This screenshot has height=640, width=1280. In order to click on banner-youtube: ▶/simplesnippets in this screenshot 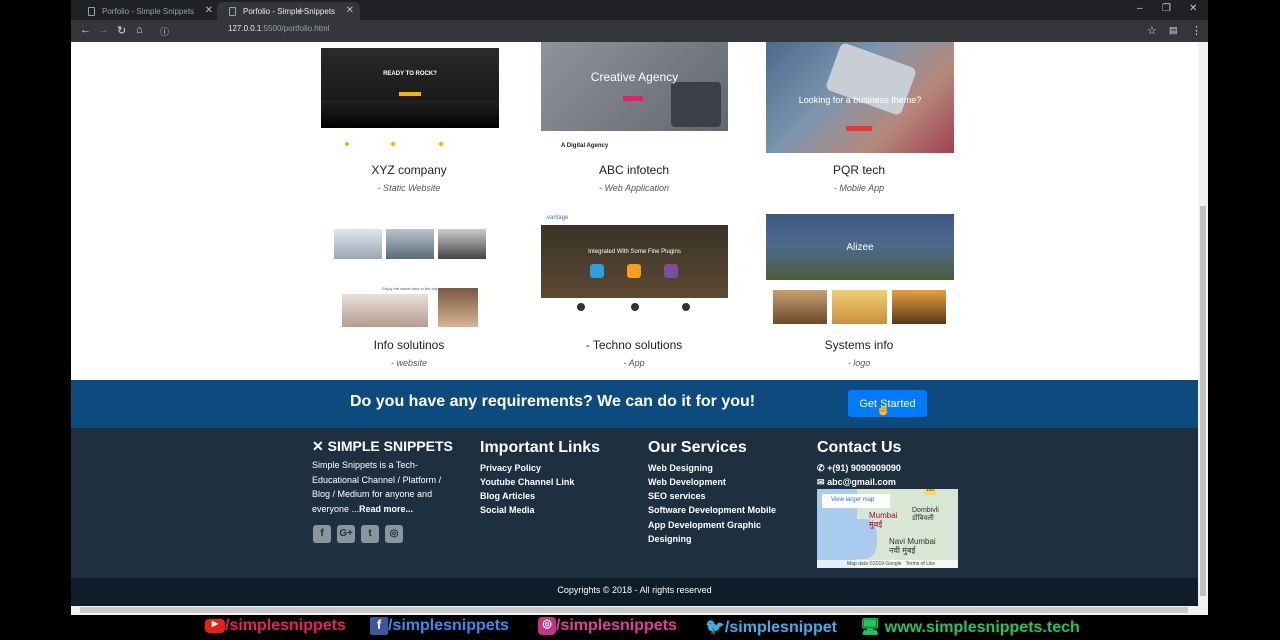, I will do `click(275, 626)`.